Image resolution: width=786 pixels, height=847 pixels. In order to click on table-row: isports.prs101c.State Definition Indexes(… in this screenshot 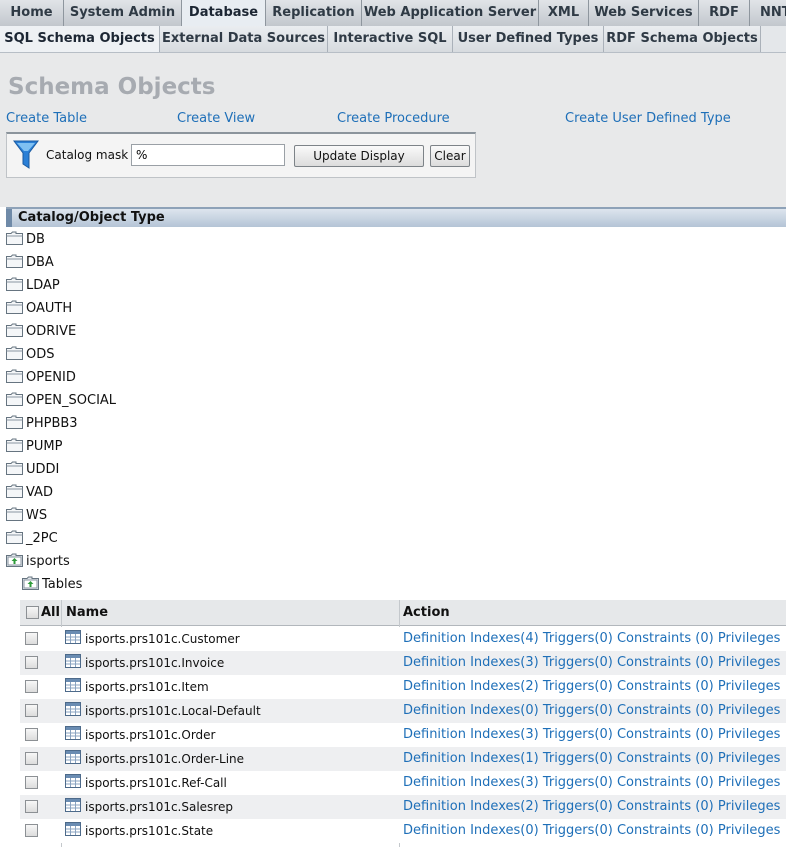, I will do `click(403, 831)`.